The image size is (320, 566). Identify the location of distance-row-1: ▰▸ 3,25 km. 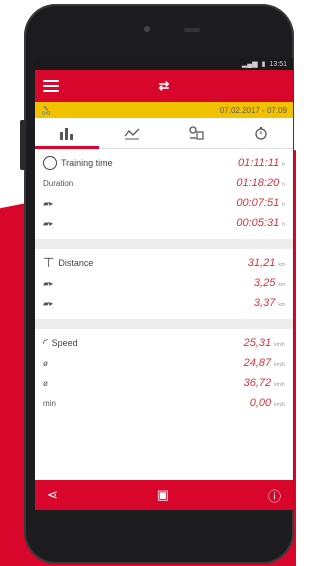
(164, 283).